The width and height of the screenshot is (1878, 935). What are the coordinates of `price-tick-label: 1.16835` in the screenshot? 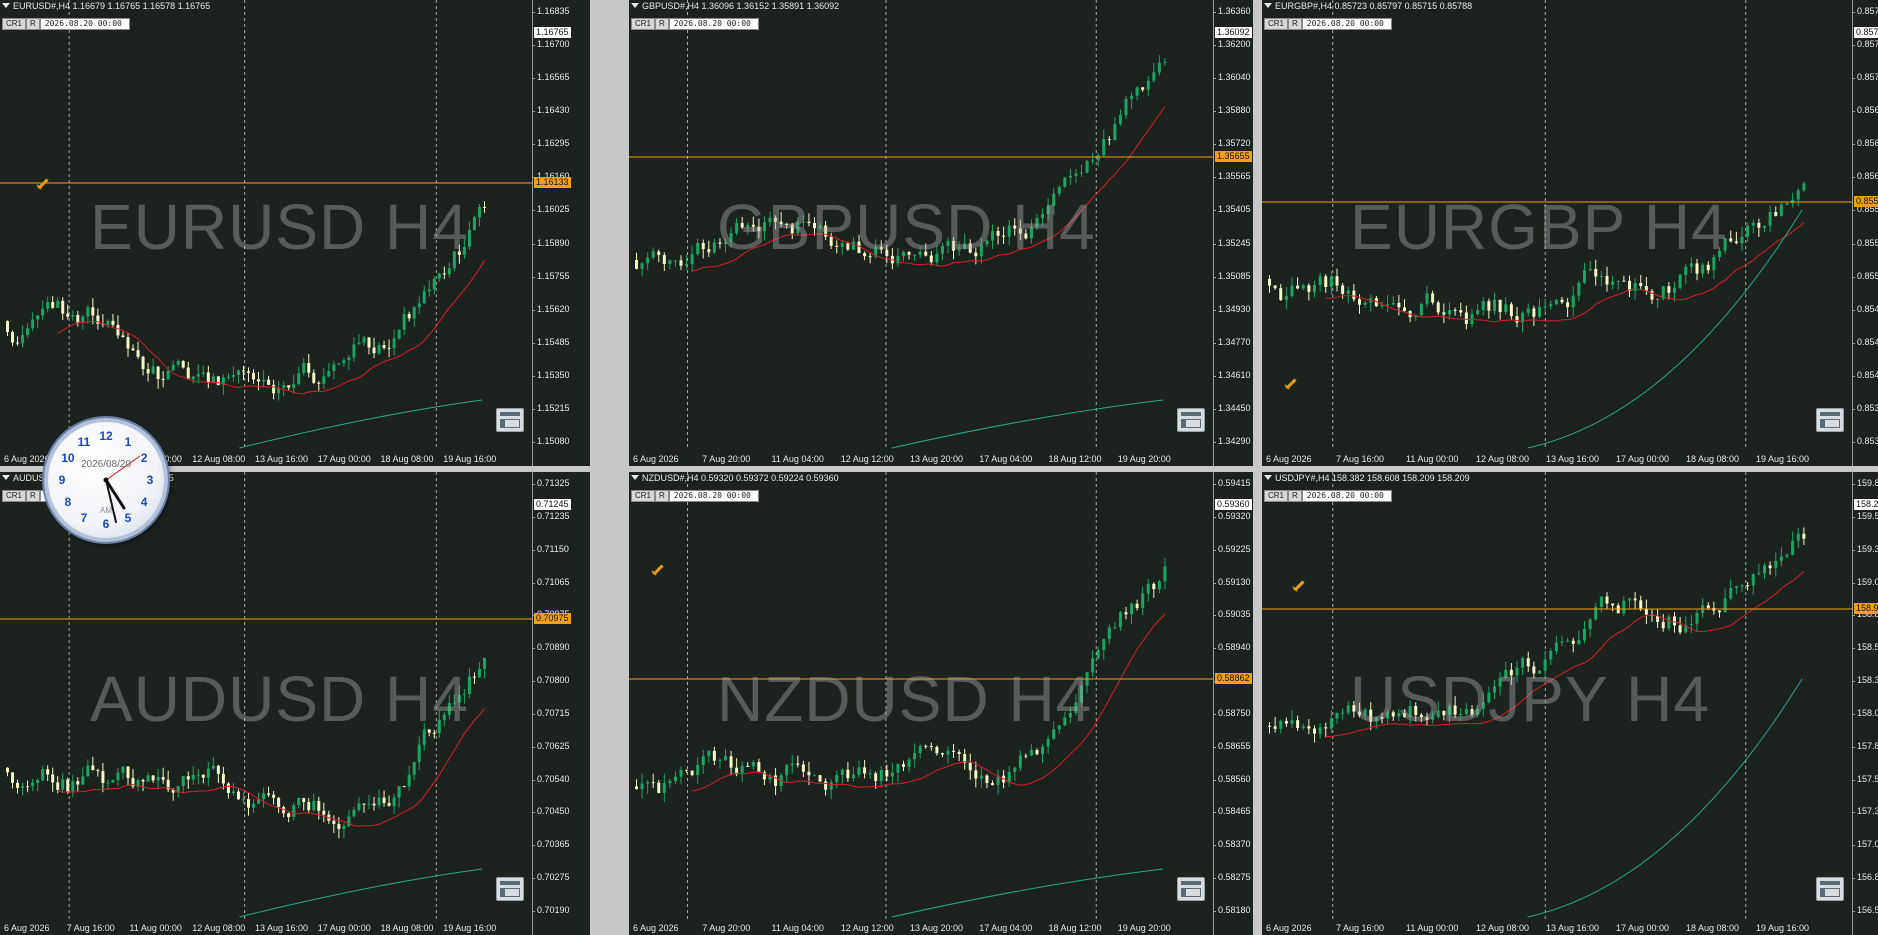 It's located at (551, 11).